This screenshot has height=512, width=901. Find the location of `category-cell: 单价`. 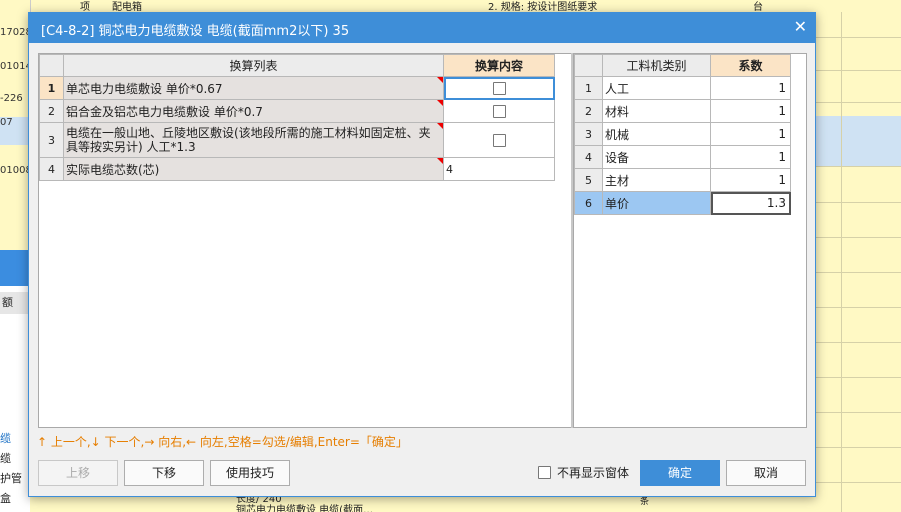

category-cell: 单价 is located at coordinates (656, 203).